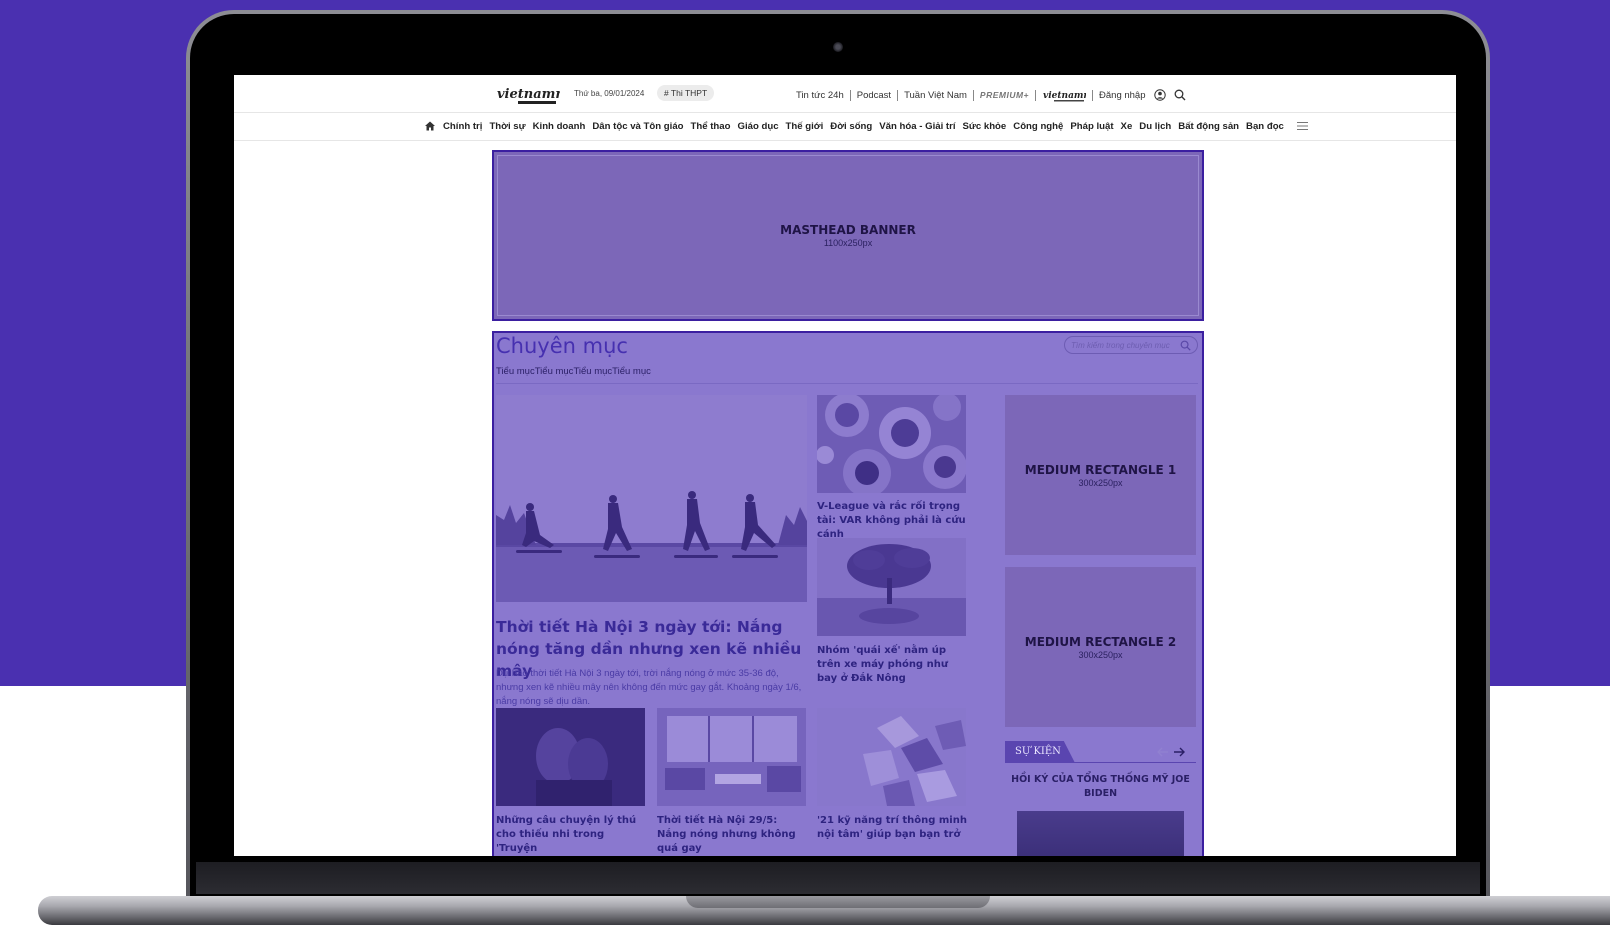 This screenshot has height=925, width=1610. Describe the element at coordinates (848, 230) in the screenshot. I see `masthead-banner-title: MASTHEAD BANNER` at that location.